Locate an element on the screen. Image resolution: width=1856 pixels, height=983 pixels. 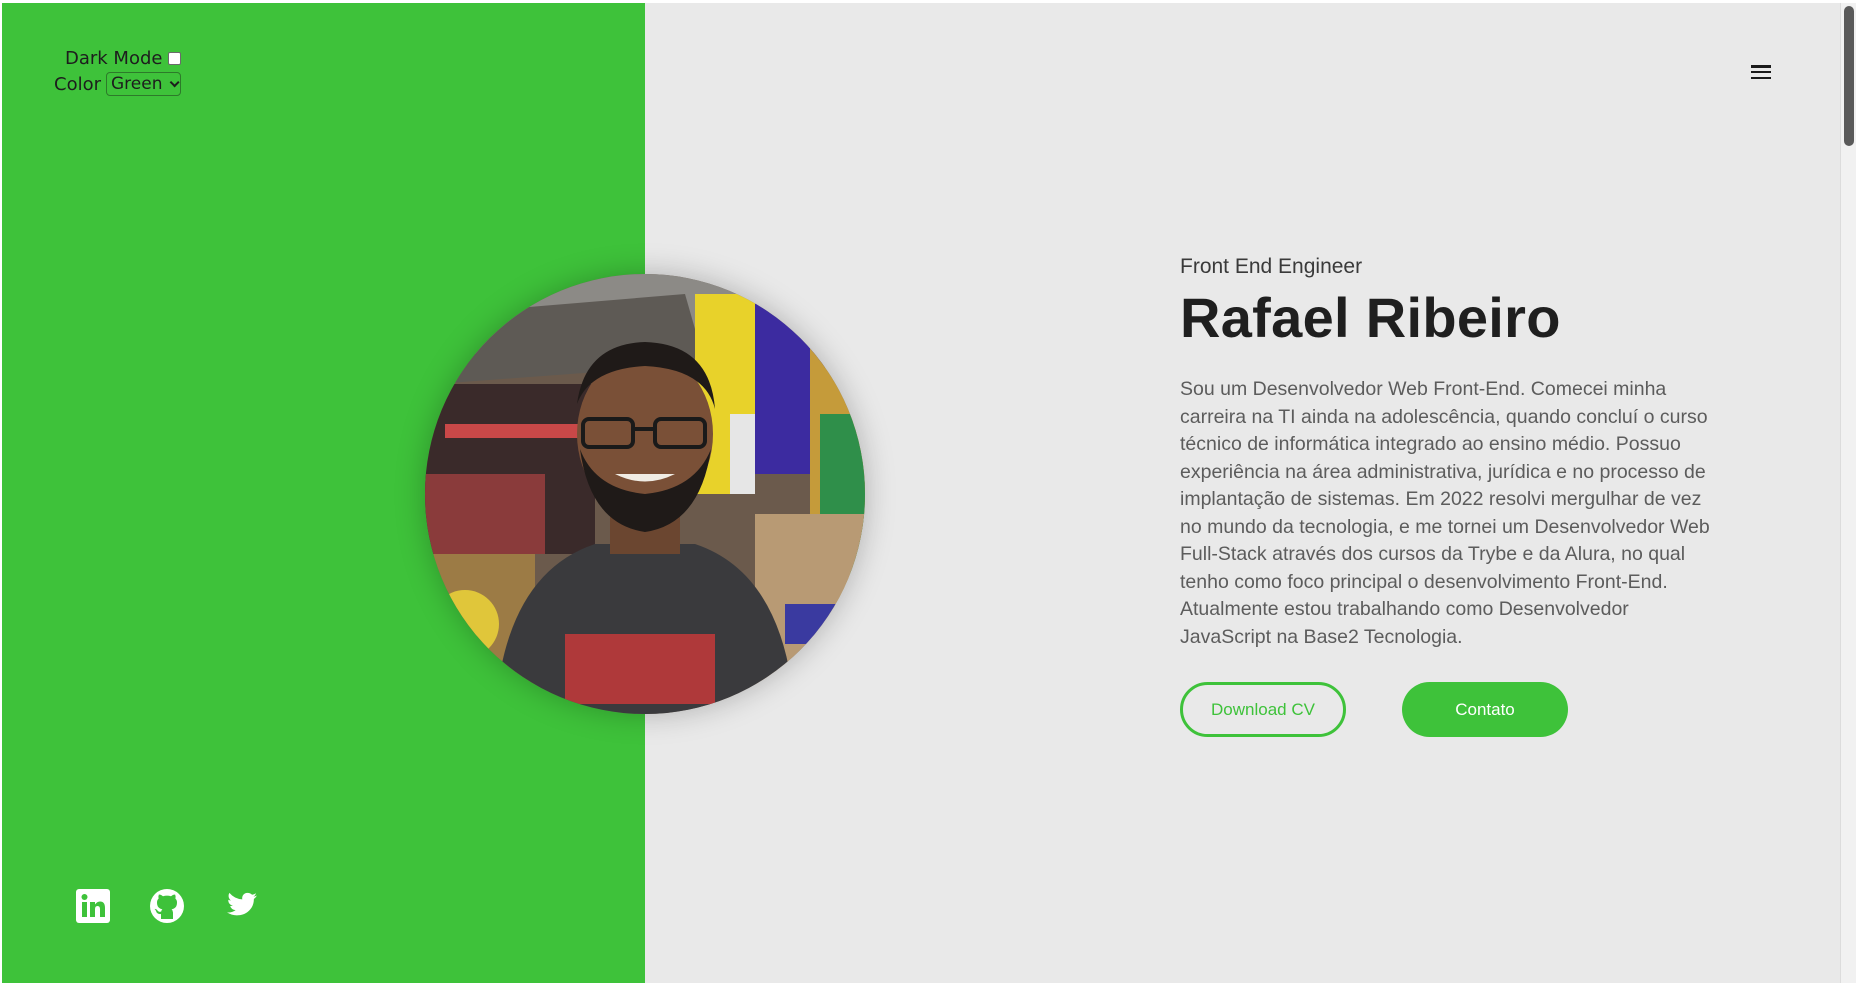
color-row: Color Green is located at coordinates (118, 84).